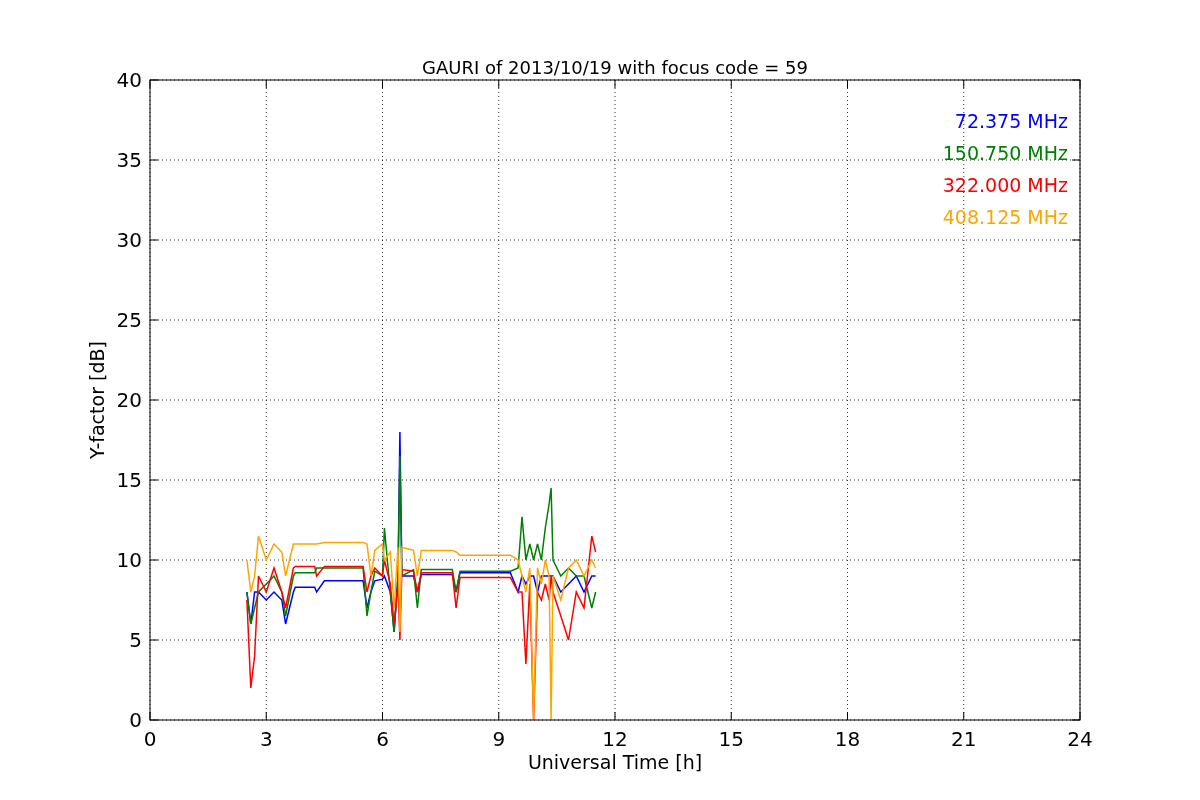 This screenshot has width=1200, height=800. I want to click on x-tick-label: 15, so click(731, 739).